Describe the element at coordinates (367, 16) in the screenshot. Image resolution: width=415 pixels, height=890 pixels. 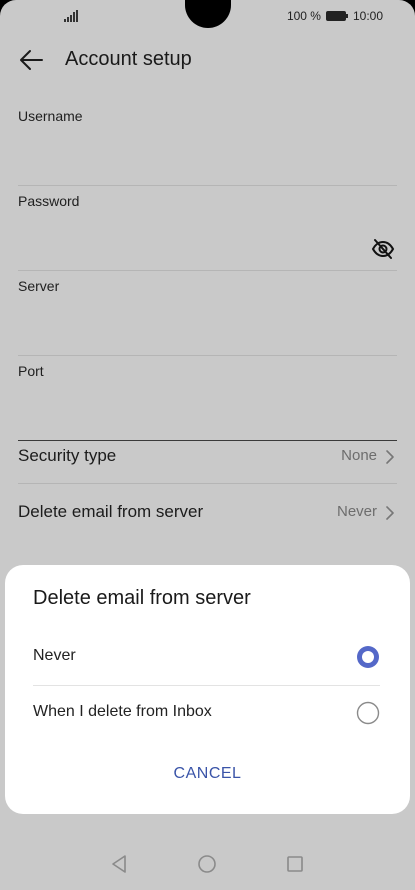
I see `clock: 10:00` at that location.